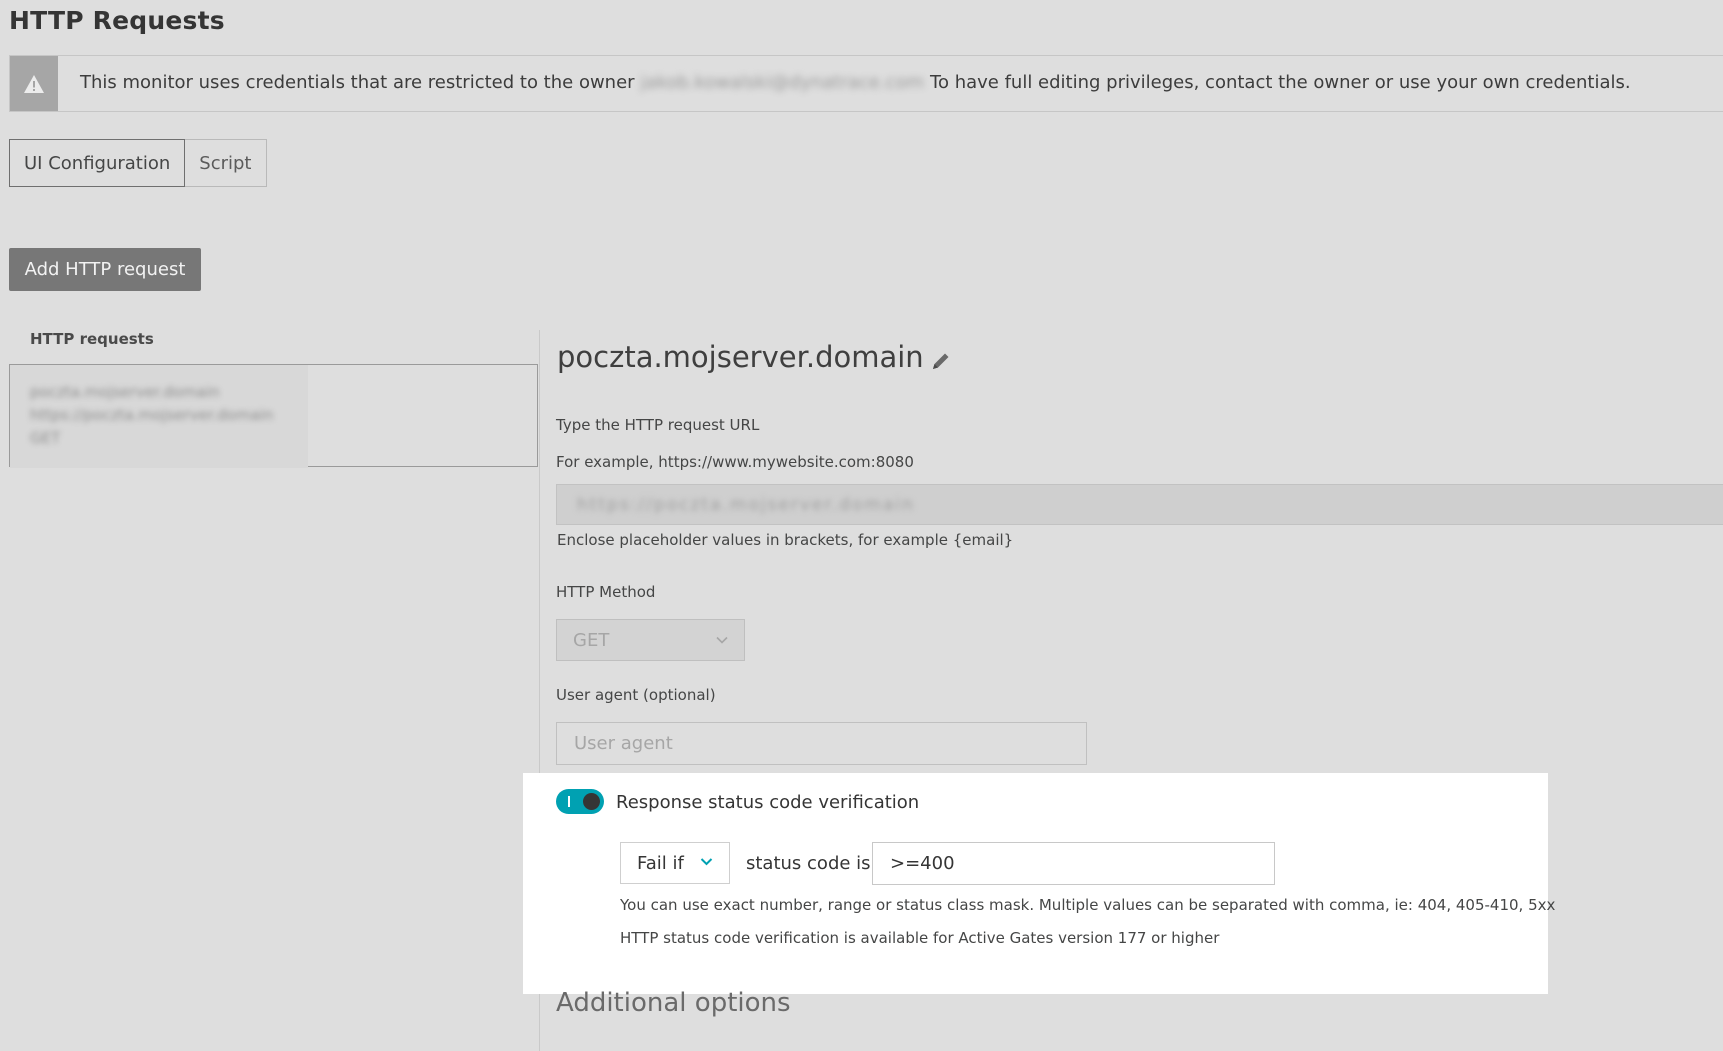  I want to click on status-code-label: status code is, so click(808, 863).